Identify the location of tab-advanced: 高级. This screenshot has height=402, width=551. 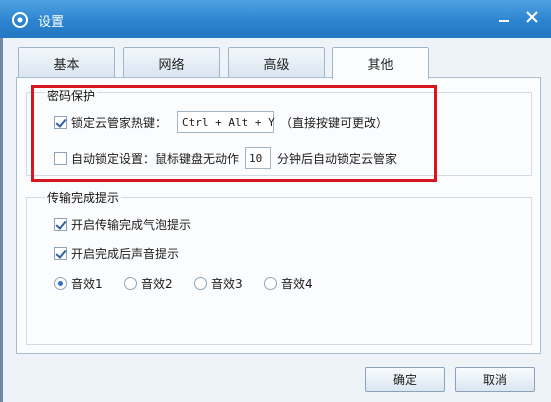
(276, 62).